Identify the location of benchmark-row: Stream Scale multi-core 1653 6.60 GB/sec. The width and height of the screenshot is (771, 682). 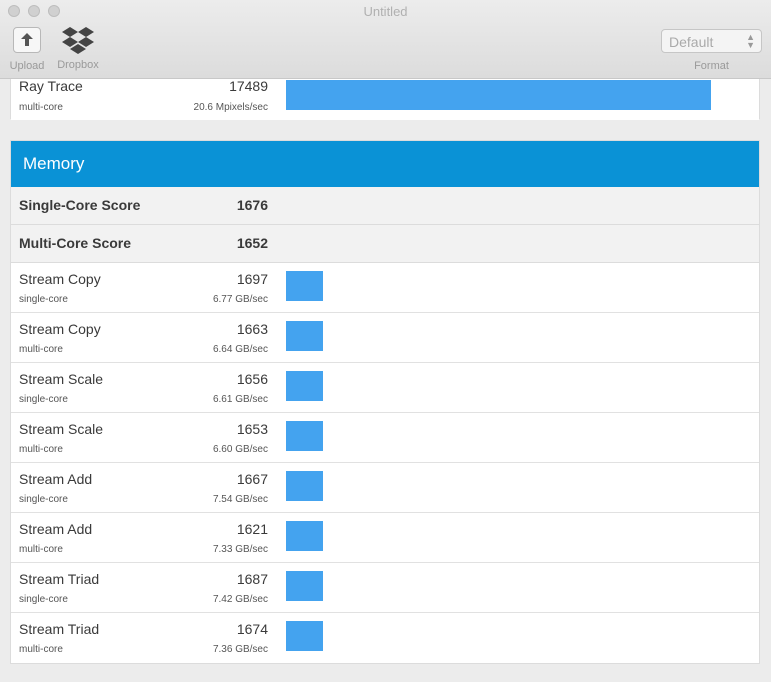
(385, 438).